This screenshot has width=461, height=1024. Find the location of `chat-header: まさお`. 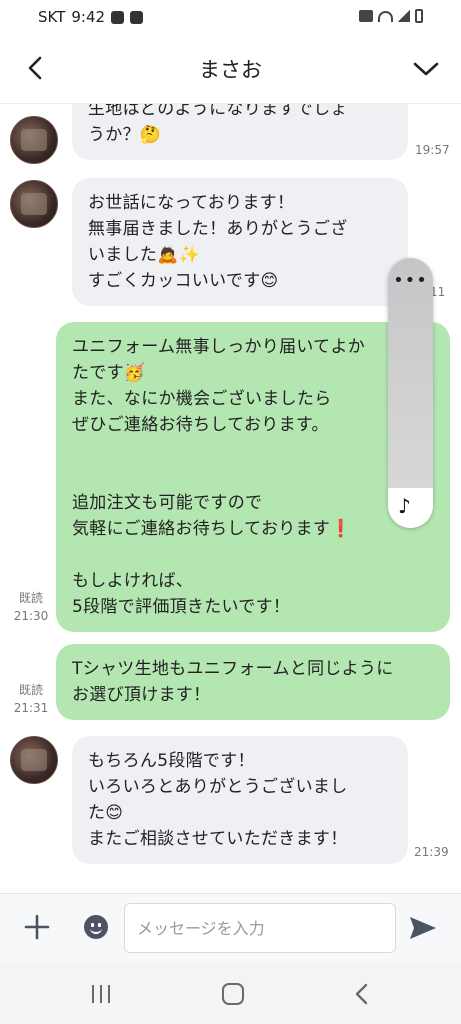

chat-header: まさお is located at coordinates (230, 69).